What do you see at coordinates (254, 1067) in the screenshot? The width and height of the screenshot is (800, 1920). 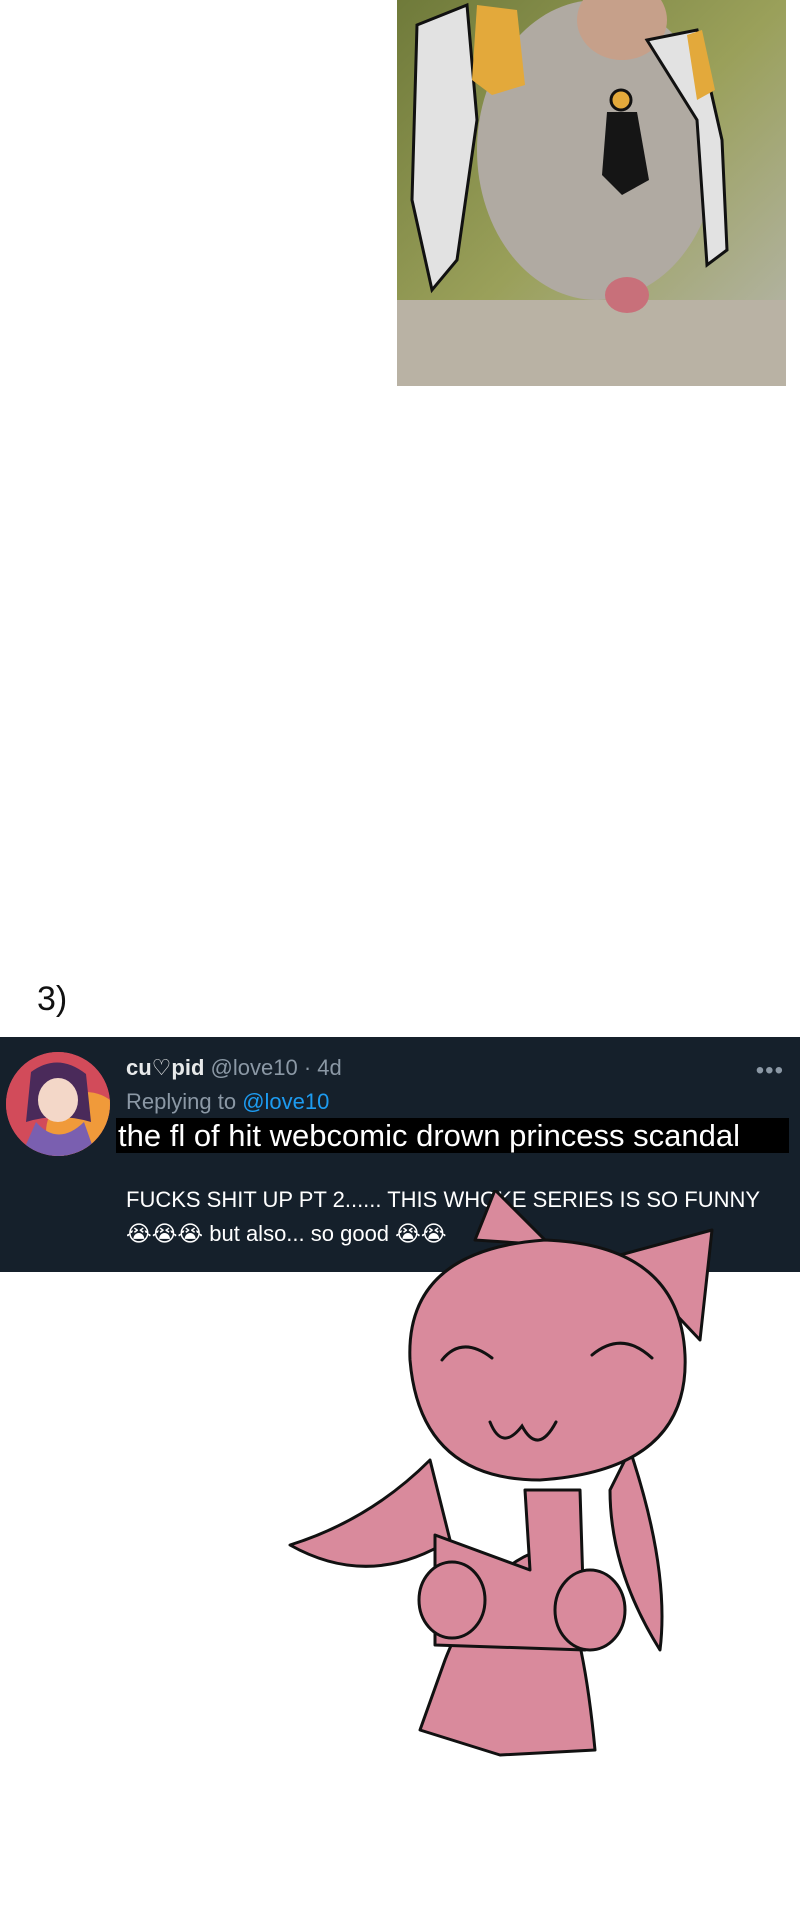 I see `user-handle: @love10` at bounding box center [254, 1067].